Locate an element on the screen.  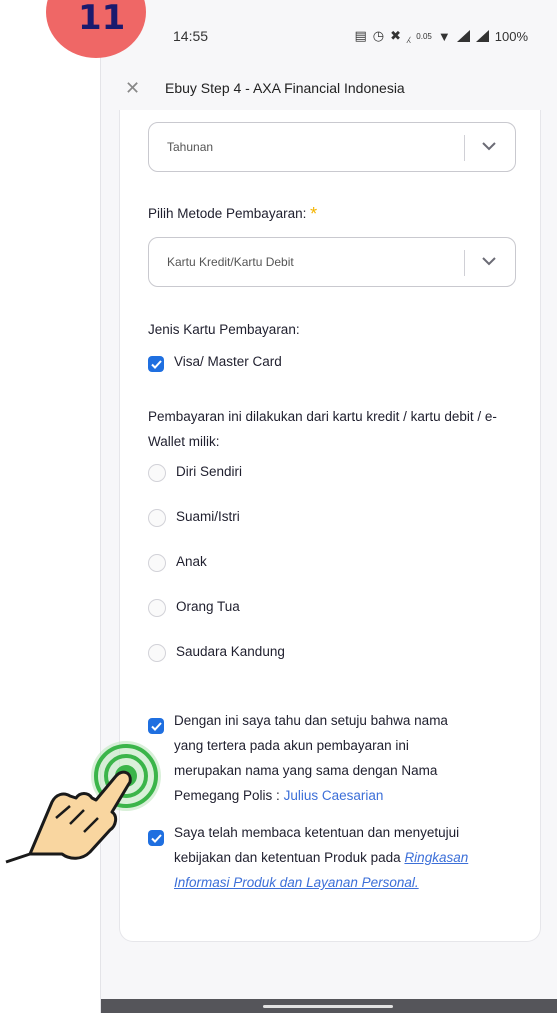
radio-diri-sendiri is located at coordinates (157, 473).